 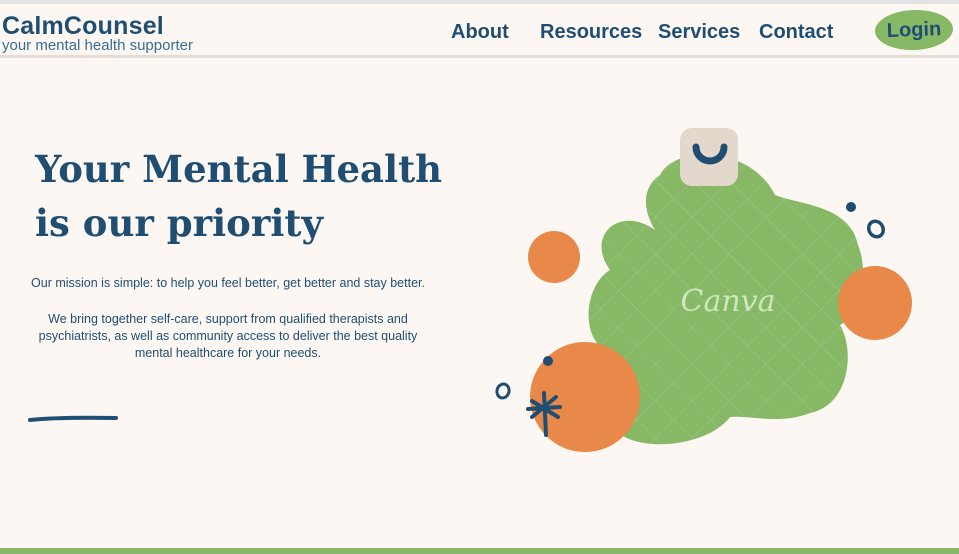 I want to click on canva-watermark: Canva, so click(x=728, y=301).